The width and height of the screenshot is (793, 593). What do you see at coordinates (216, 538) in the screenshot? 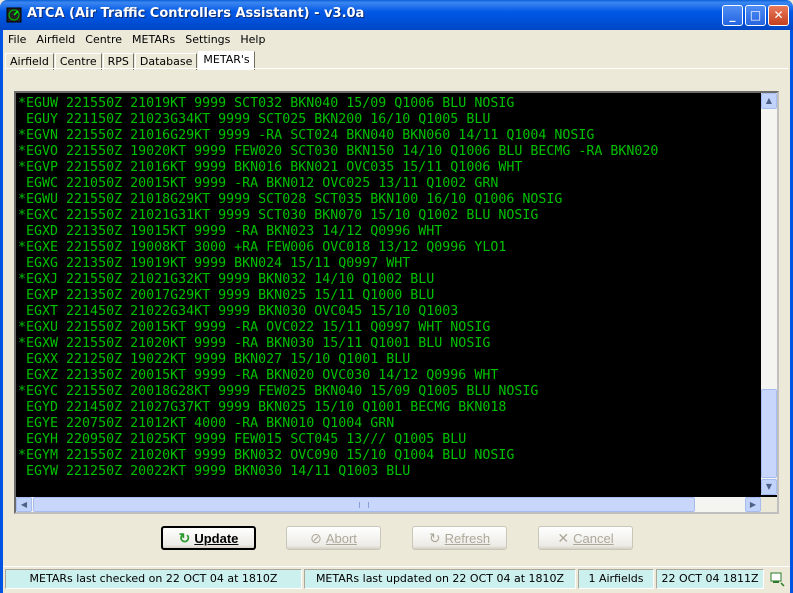
I see `update-button-label: Update` at bounding box center [216, 538].